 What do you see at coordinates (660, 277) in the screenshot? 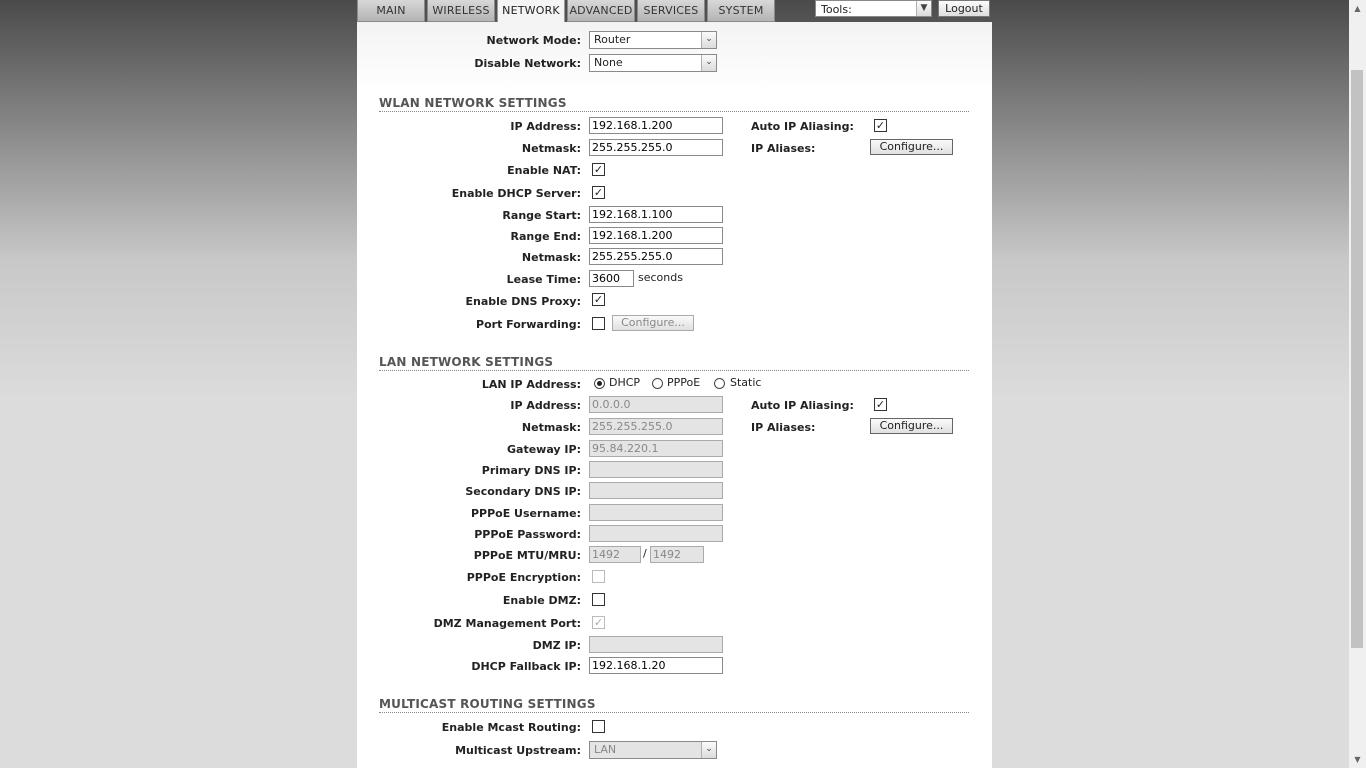
I see `lease-time-unit: seconds` at bounding box center [660, 277].